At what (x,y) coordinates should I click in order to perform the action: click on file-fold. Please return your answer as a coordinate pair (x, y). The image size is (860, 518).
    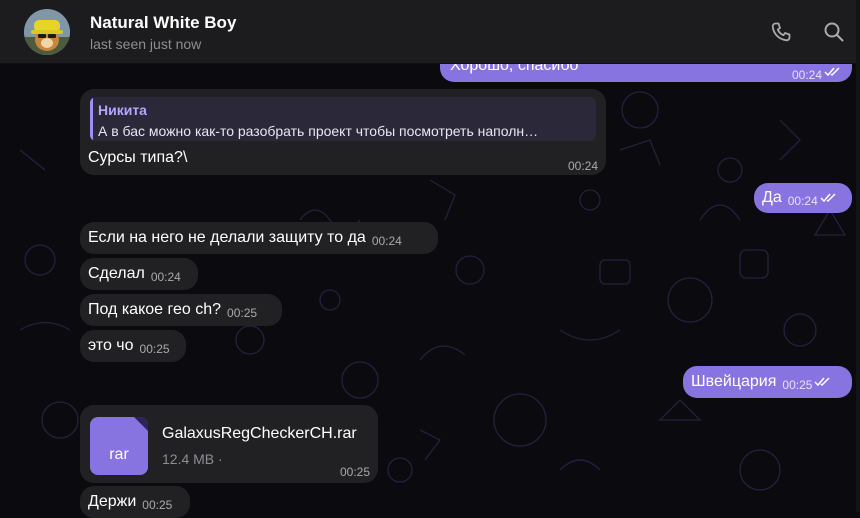
    Looking at the image, I should click on (141, 424).